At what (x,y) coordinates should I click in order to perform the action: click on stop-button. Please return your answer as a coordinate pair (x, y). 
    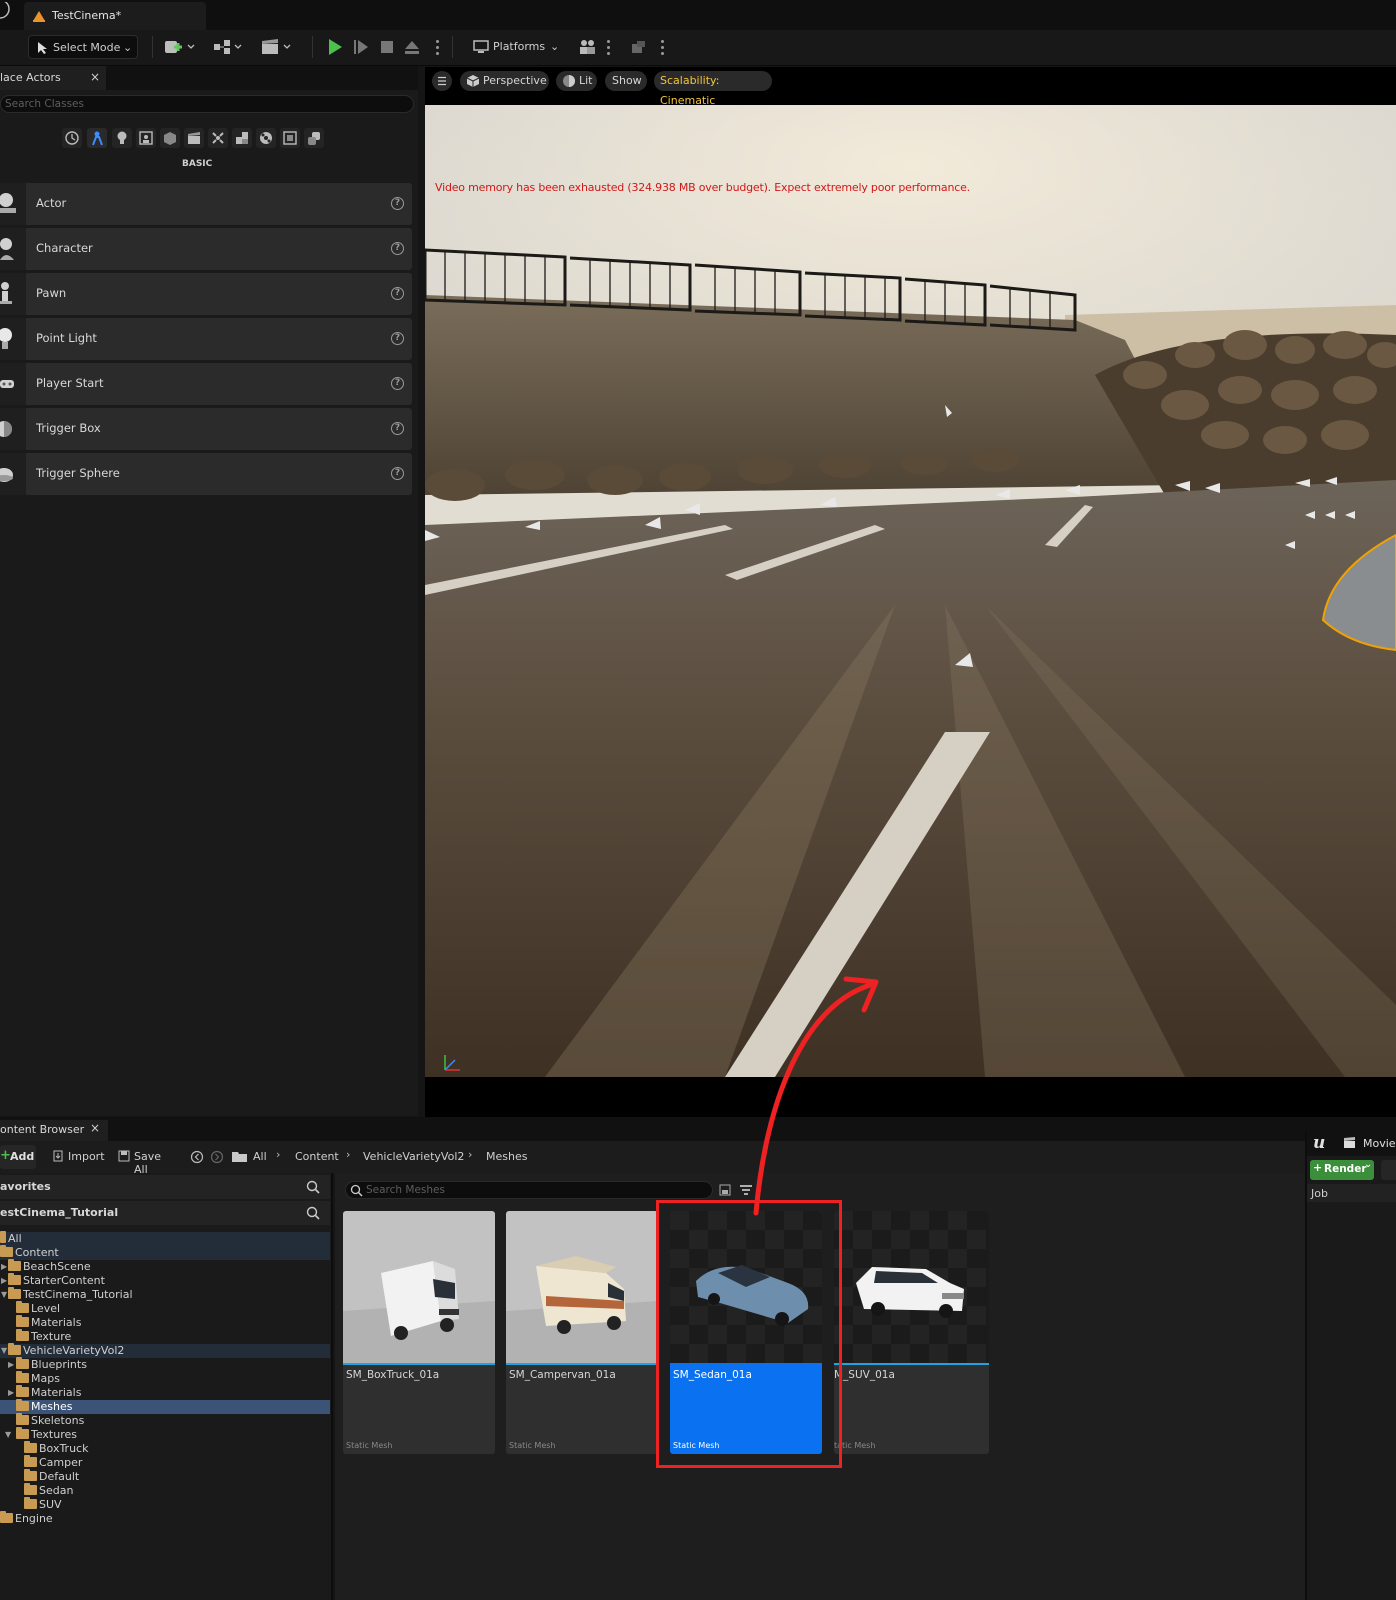
    Looking at the image, I should click on (387, 47).